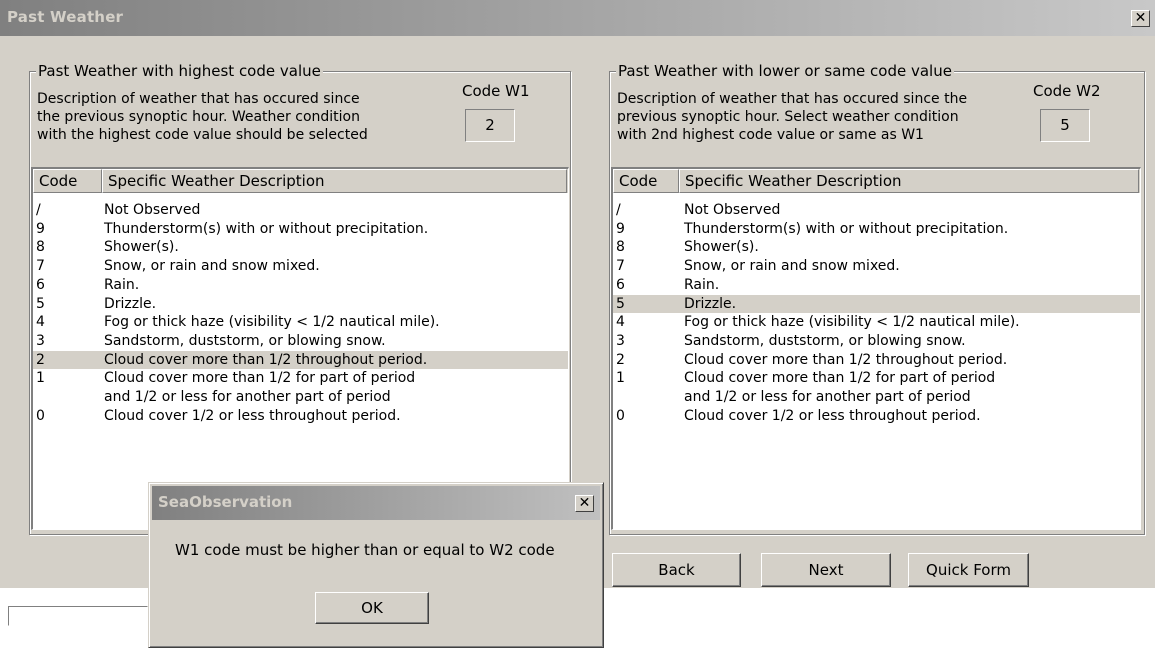 This screenshot has width=1155, height=648. I want to click on w2-row-description: Sandstorm, duststorm, or blowing snow., so click(825, 340).